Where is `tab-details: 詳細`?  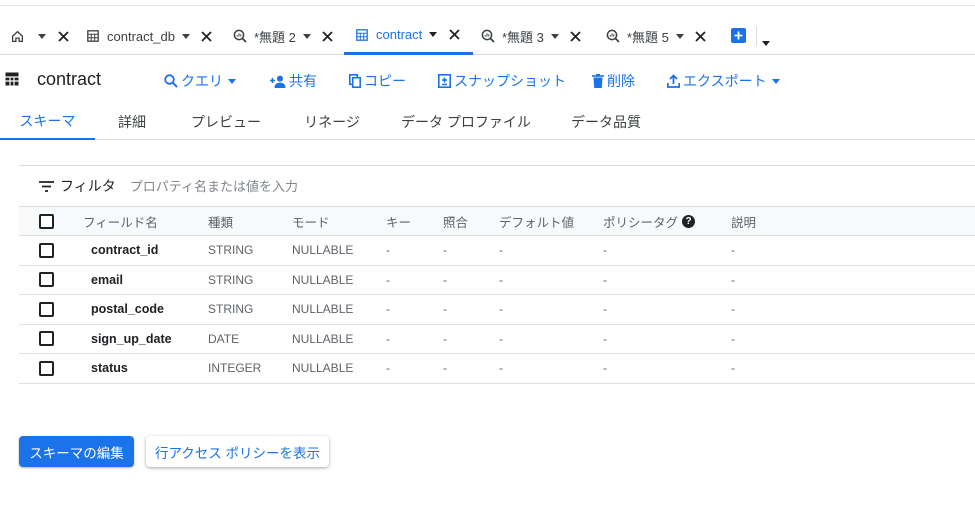 tab-details: 詳細 is located at coordinates (132, 122).